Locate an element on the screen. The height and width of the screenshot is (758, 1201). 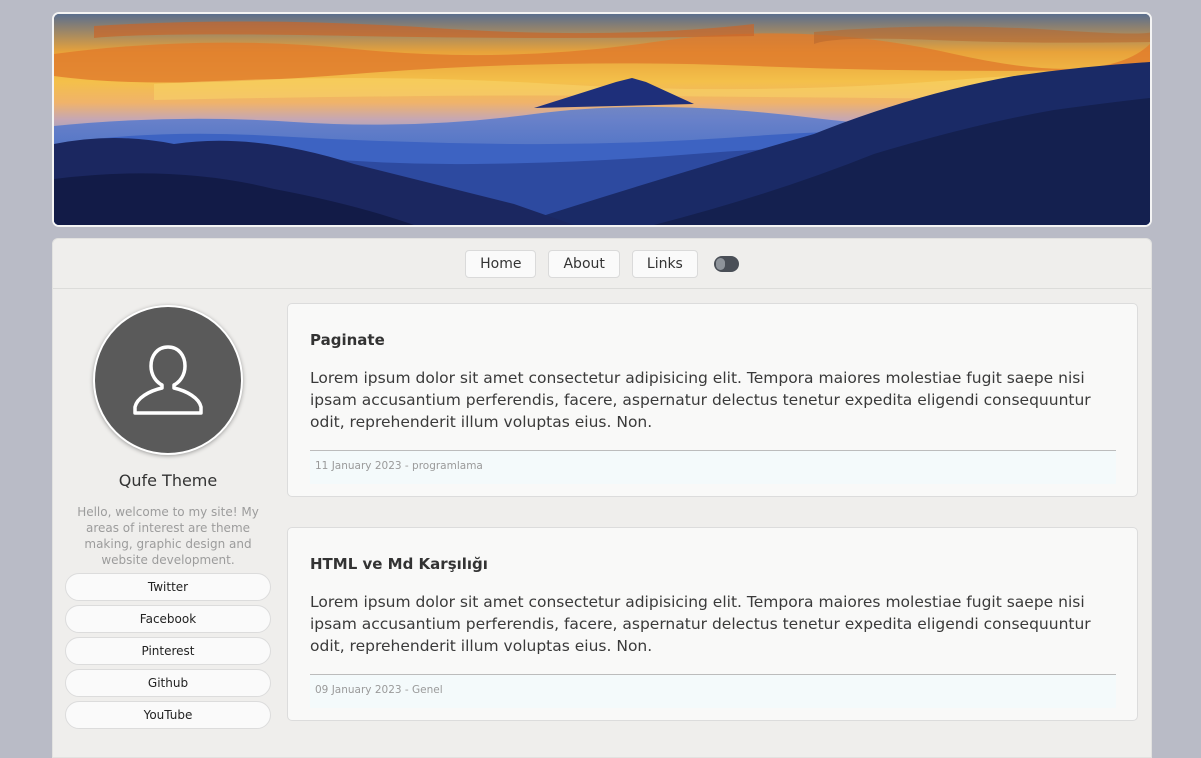
pinterest-link-button: Pinterest is located at coordinates (168, 651).